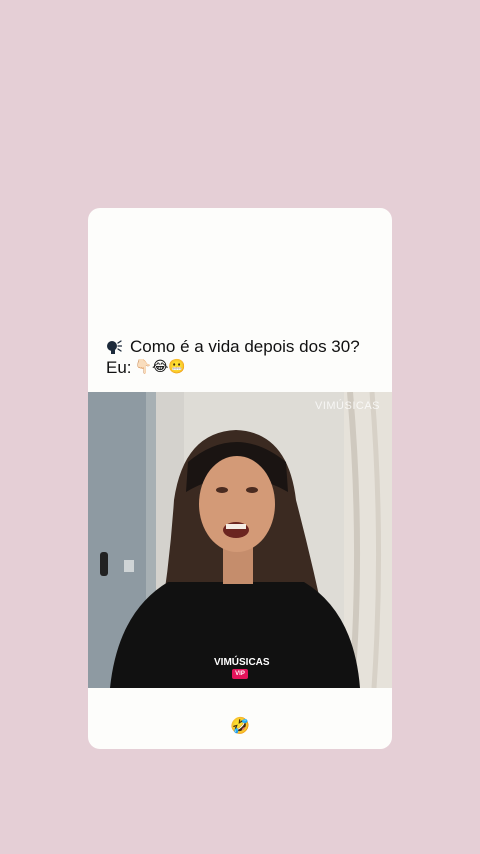  Describe the element at coordinates (246, 357) in the screenshot. I see `post-caption: Como é a vida depois dos 30? Eu: 👇🏻😂😬` at that location.